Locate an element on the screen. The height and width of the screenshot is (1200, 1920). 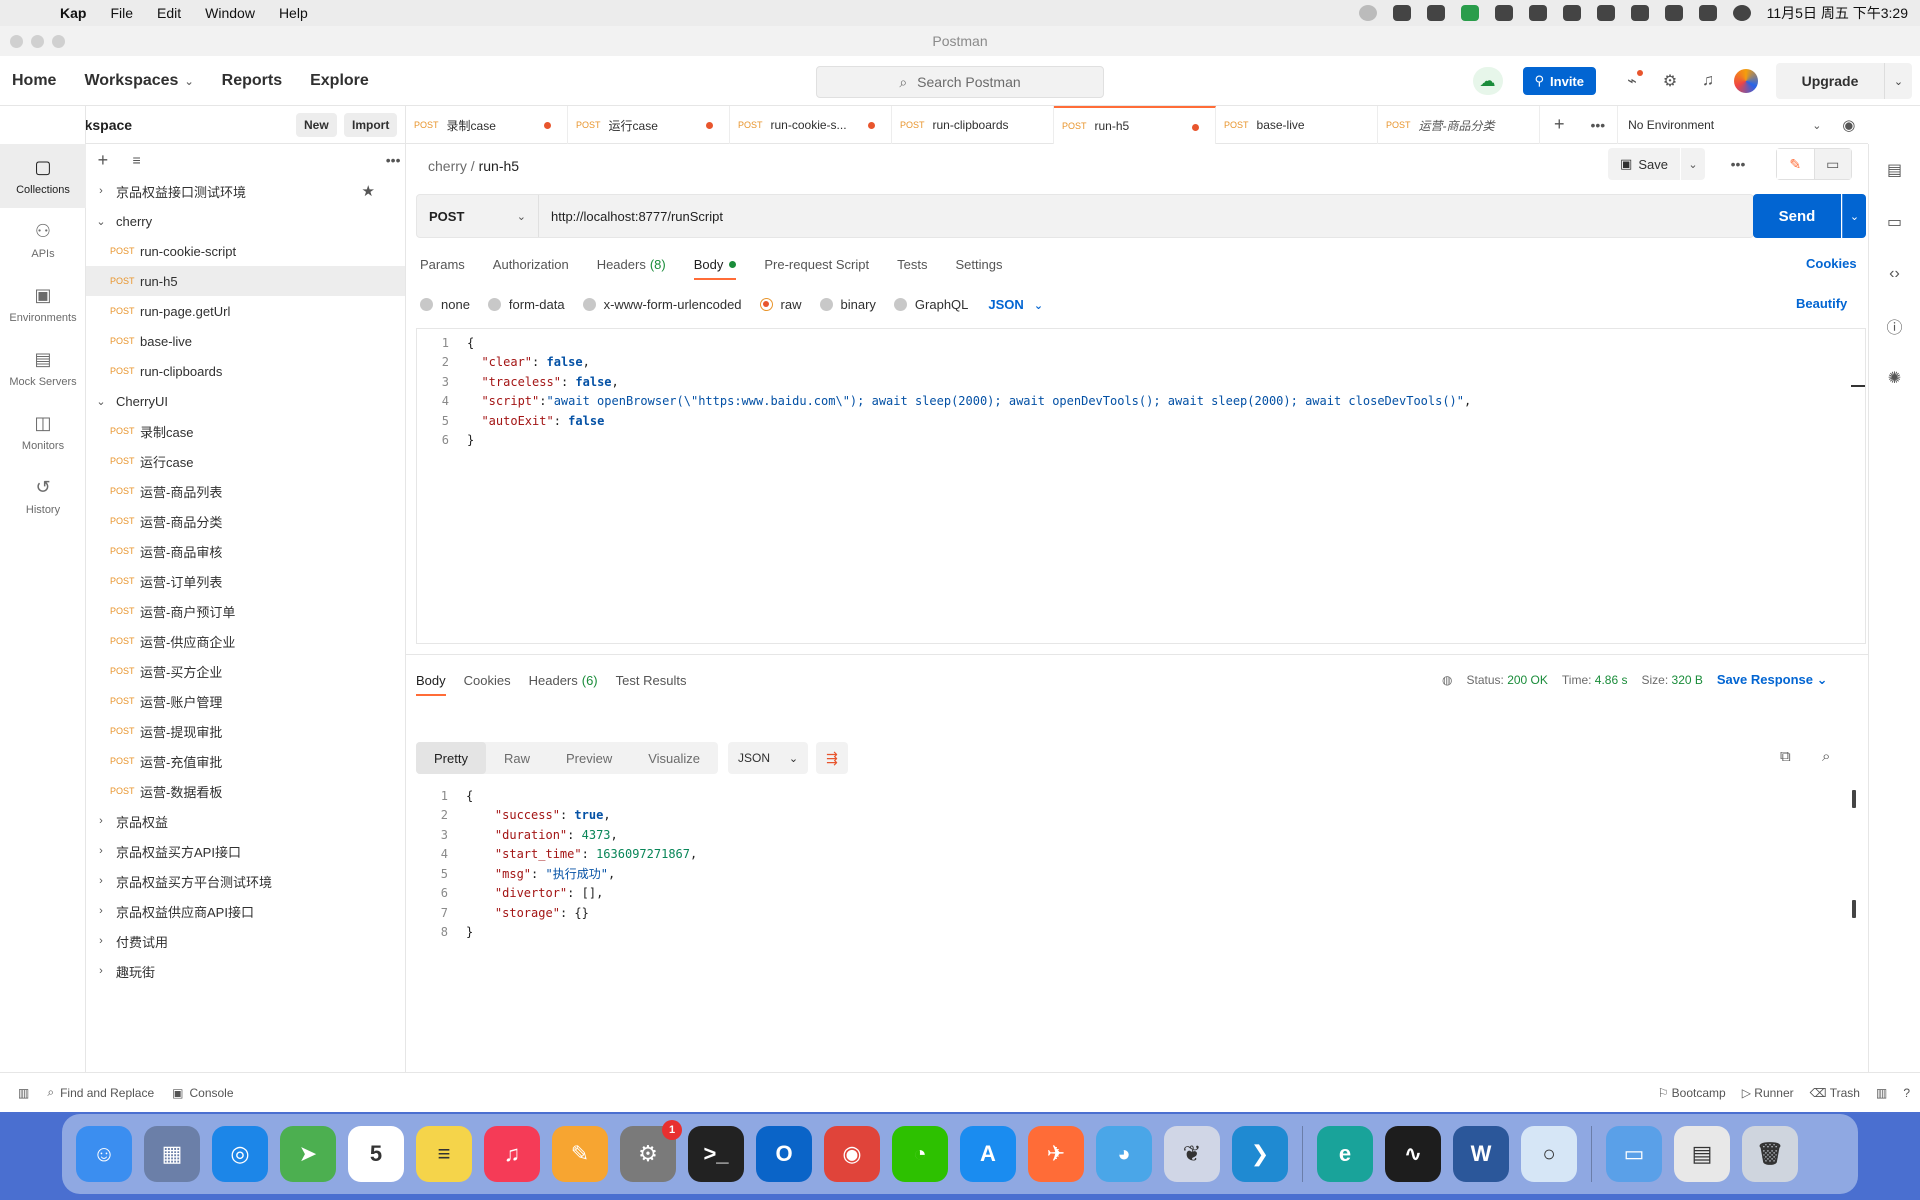
body-type-none: none is located at coordinates (445, 304).